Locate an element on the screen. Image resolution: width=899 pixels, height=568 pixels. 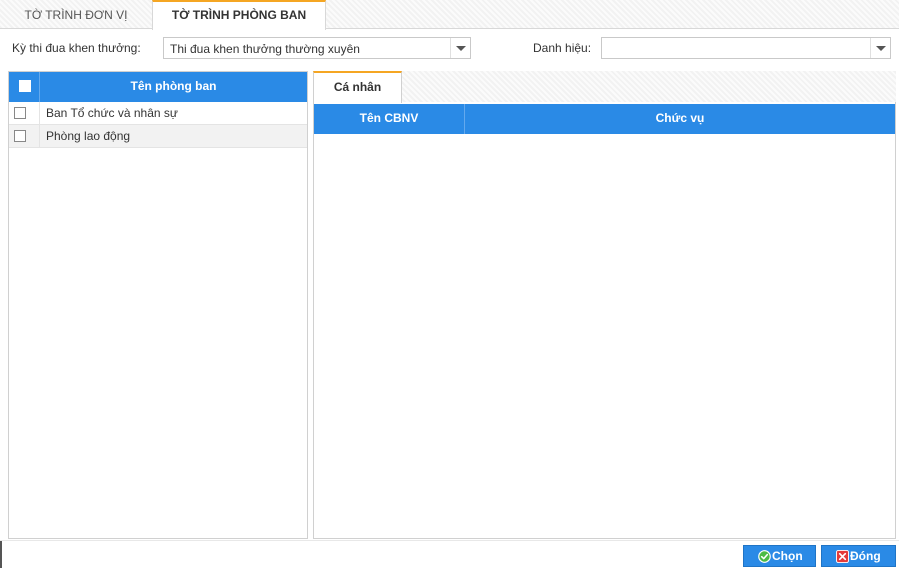
ky-thi-dua-label: Kỳ thi đua khen thưởng: is located at coordinates (76, 48).